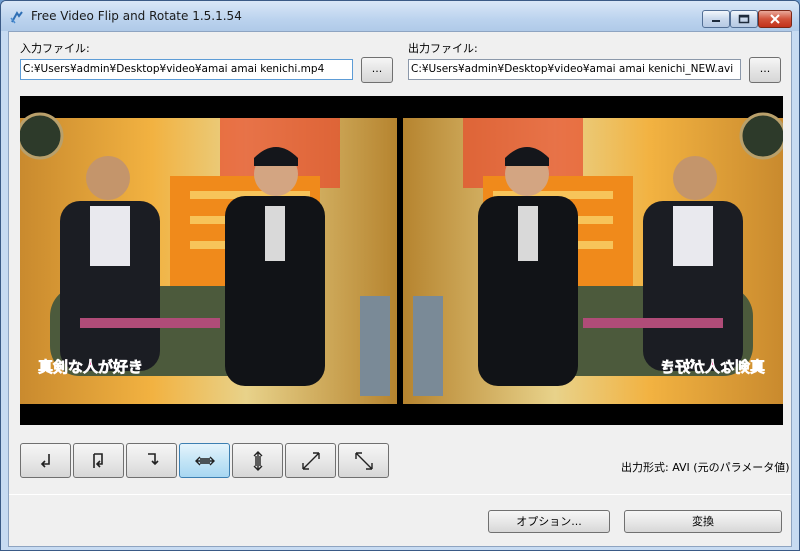  I want to click on rotate-left-icon, so click(45, 460).